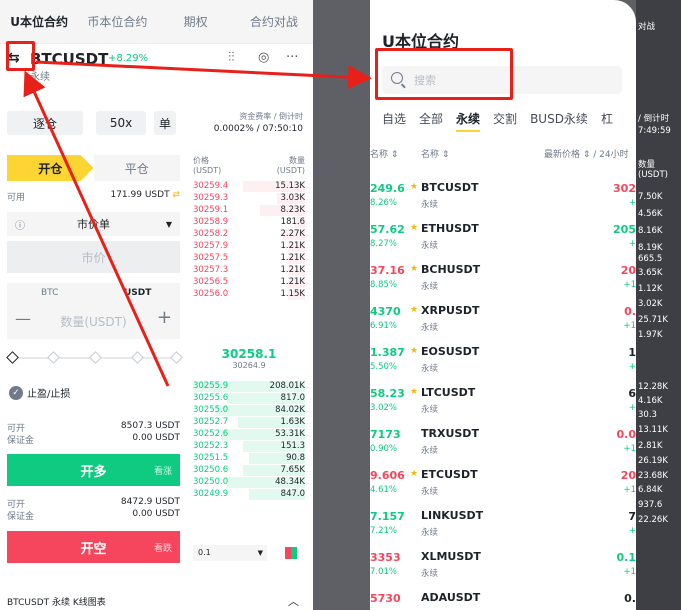 The width and height of the screenshot is (681, 610). What do you see at coordinates (249, 411) in the screenshot?
I see `orderbook-row: 30255.0 84.02K` at bounding box center [249, 411].